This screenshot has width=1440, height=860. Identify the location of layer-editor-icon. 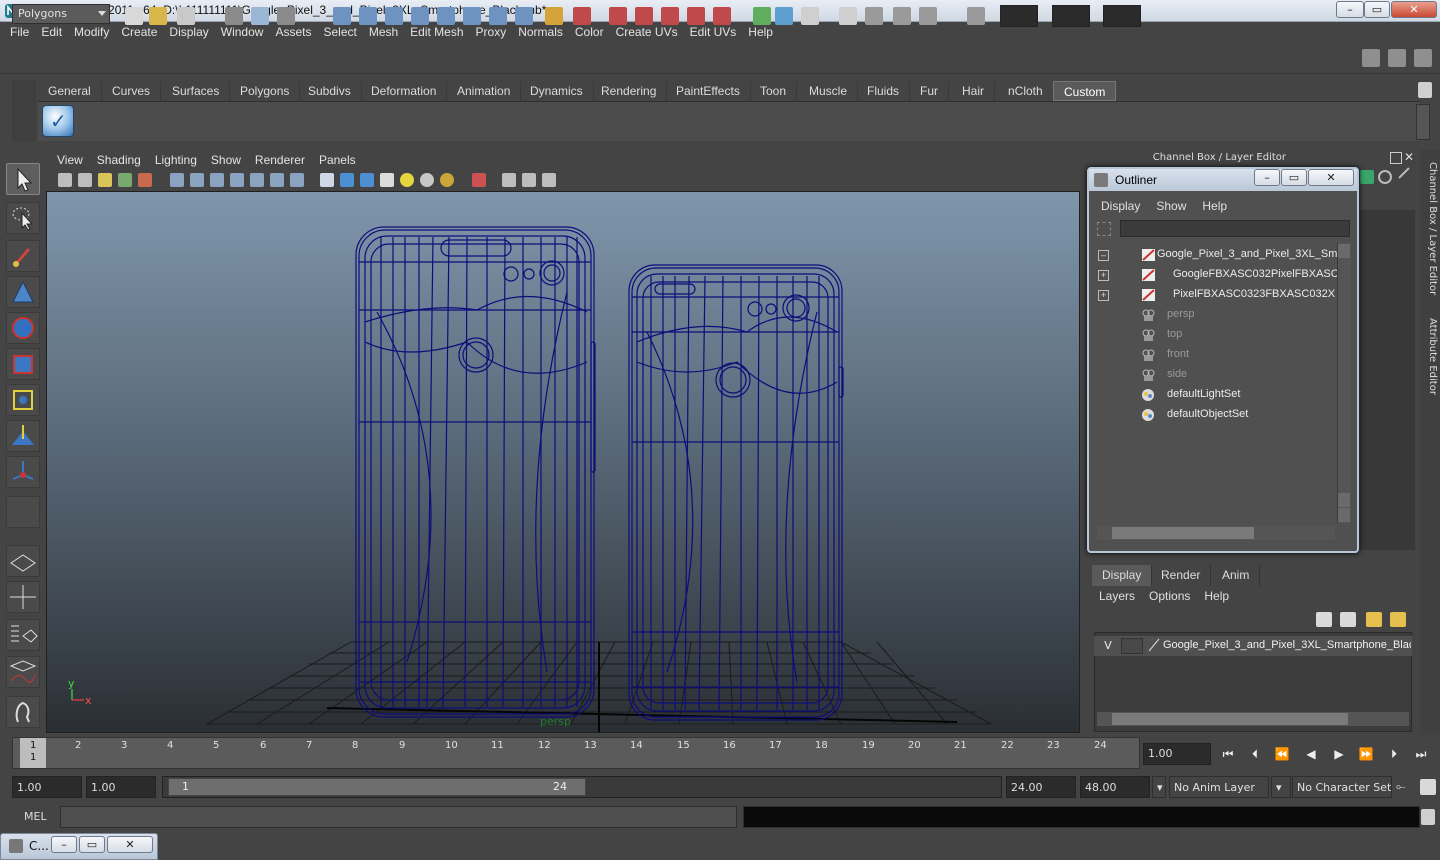
(1385, 177).